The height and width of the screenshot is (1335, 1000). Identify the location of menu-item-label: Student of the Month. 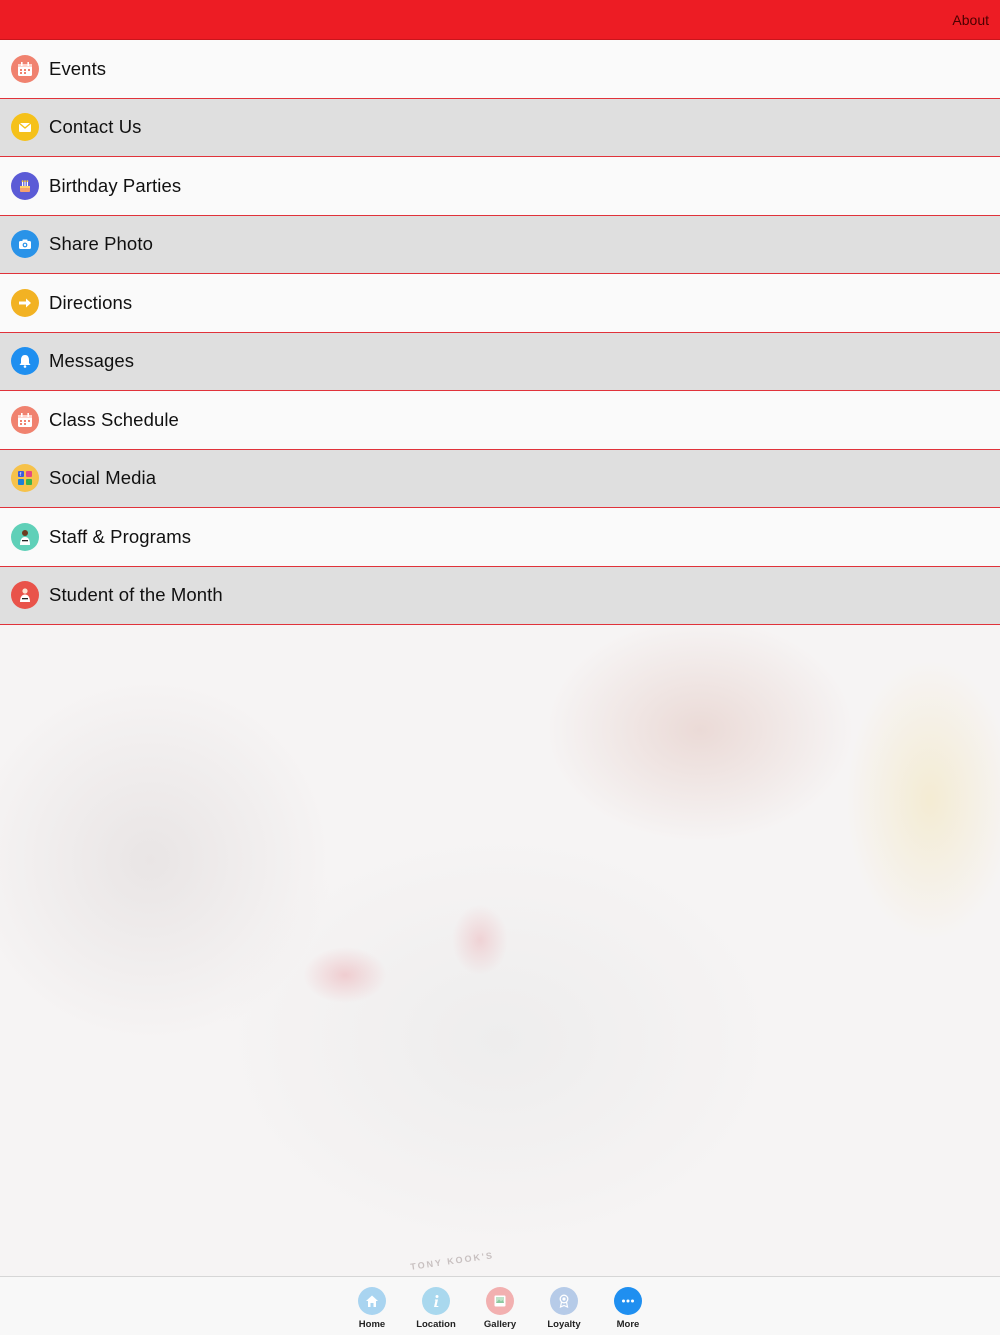
(136, 595).